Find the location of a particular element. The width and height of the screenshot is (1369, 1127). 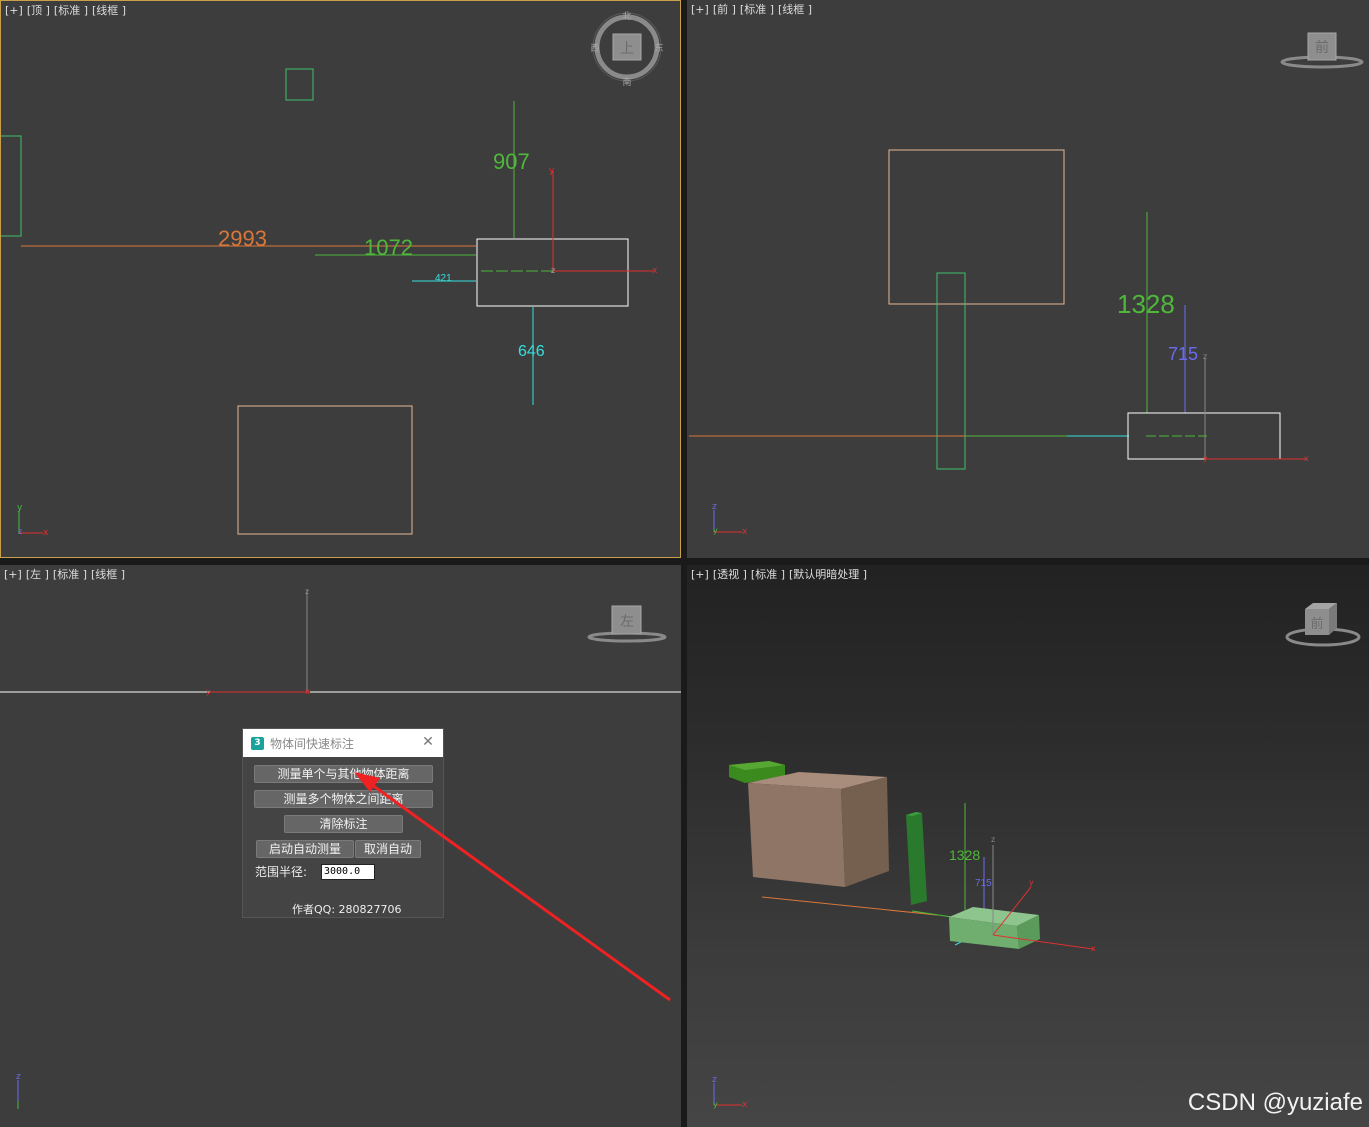

radius-input: 3000.0 is located at coordinates (348, 872).